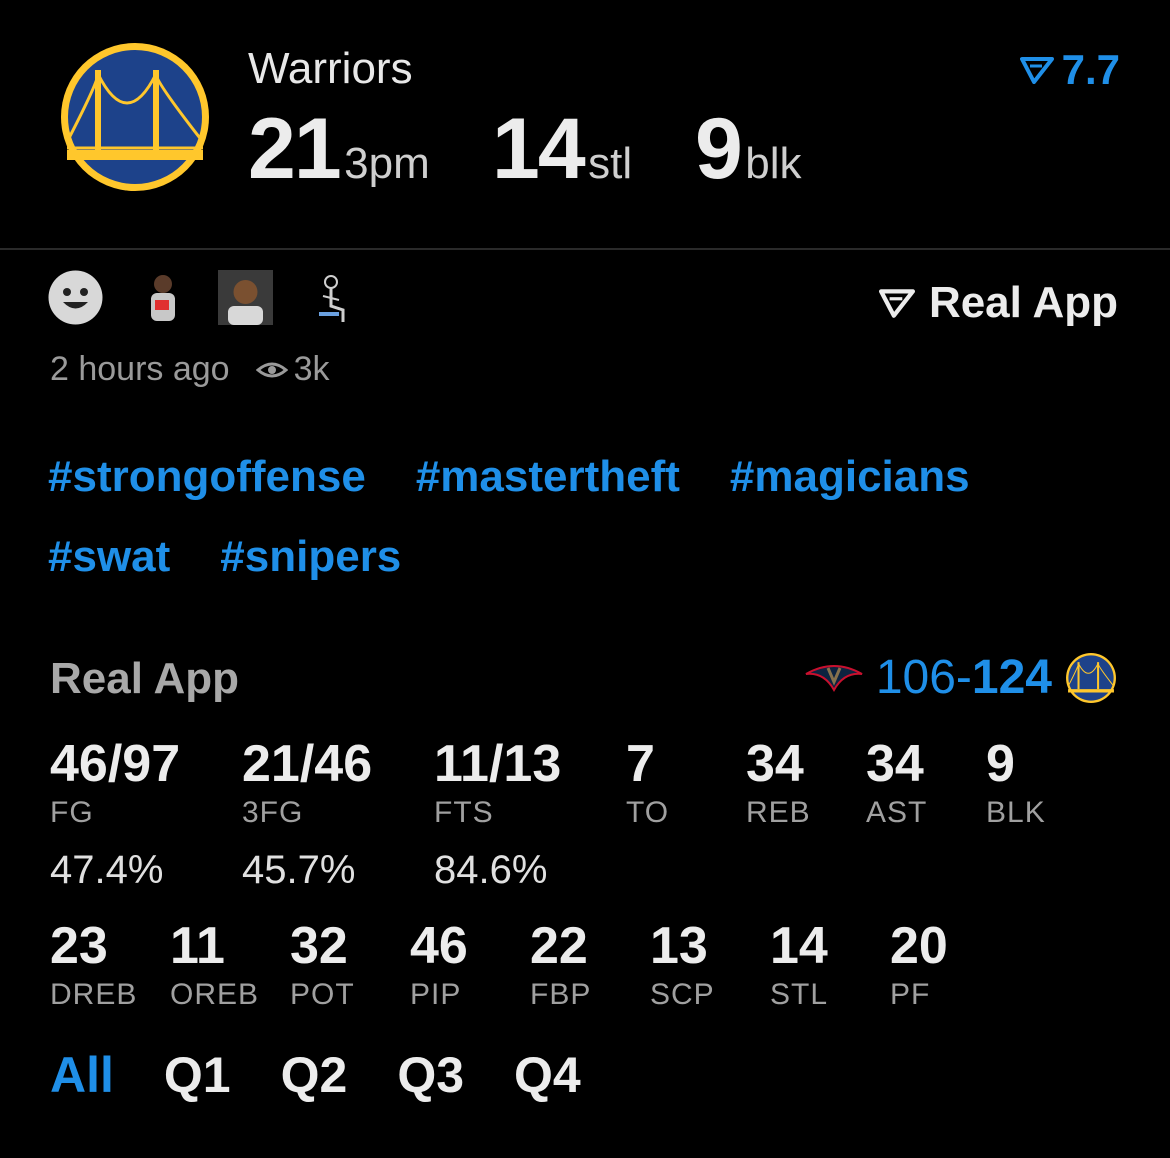  Describe the element at coordinates (850, 477) in the screenshot. I see `hashtag: #magicians` at that location.